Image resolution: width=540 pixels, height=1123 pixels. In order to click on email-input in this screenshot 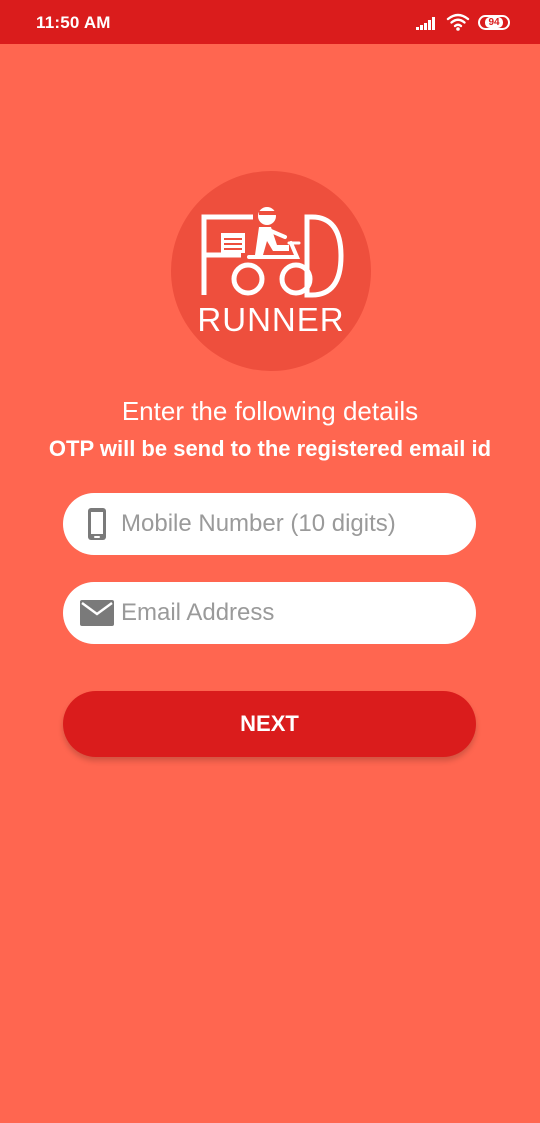, I will do `click(291, 613)`.